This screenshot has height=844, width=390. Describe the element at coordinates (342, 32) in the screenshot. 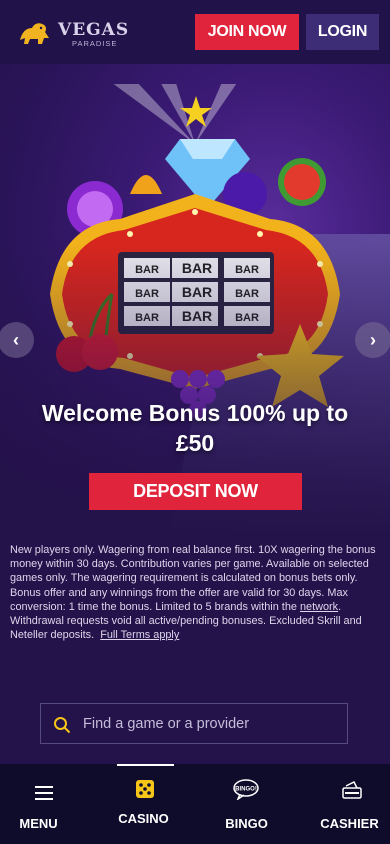

I see `login-button: LOGIN` at that location.